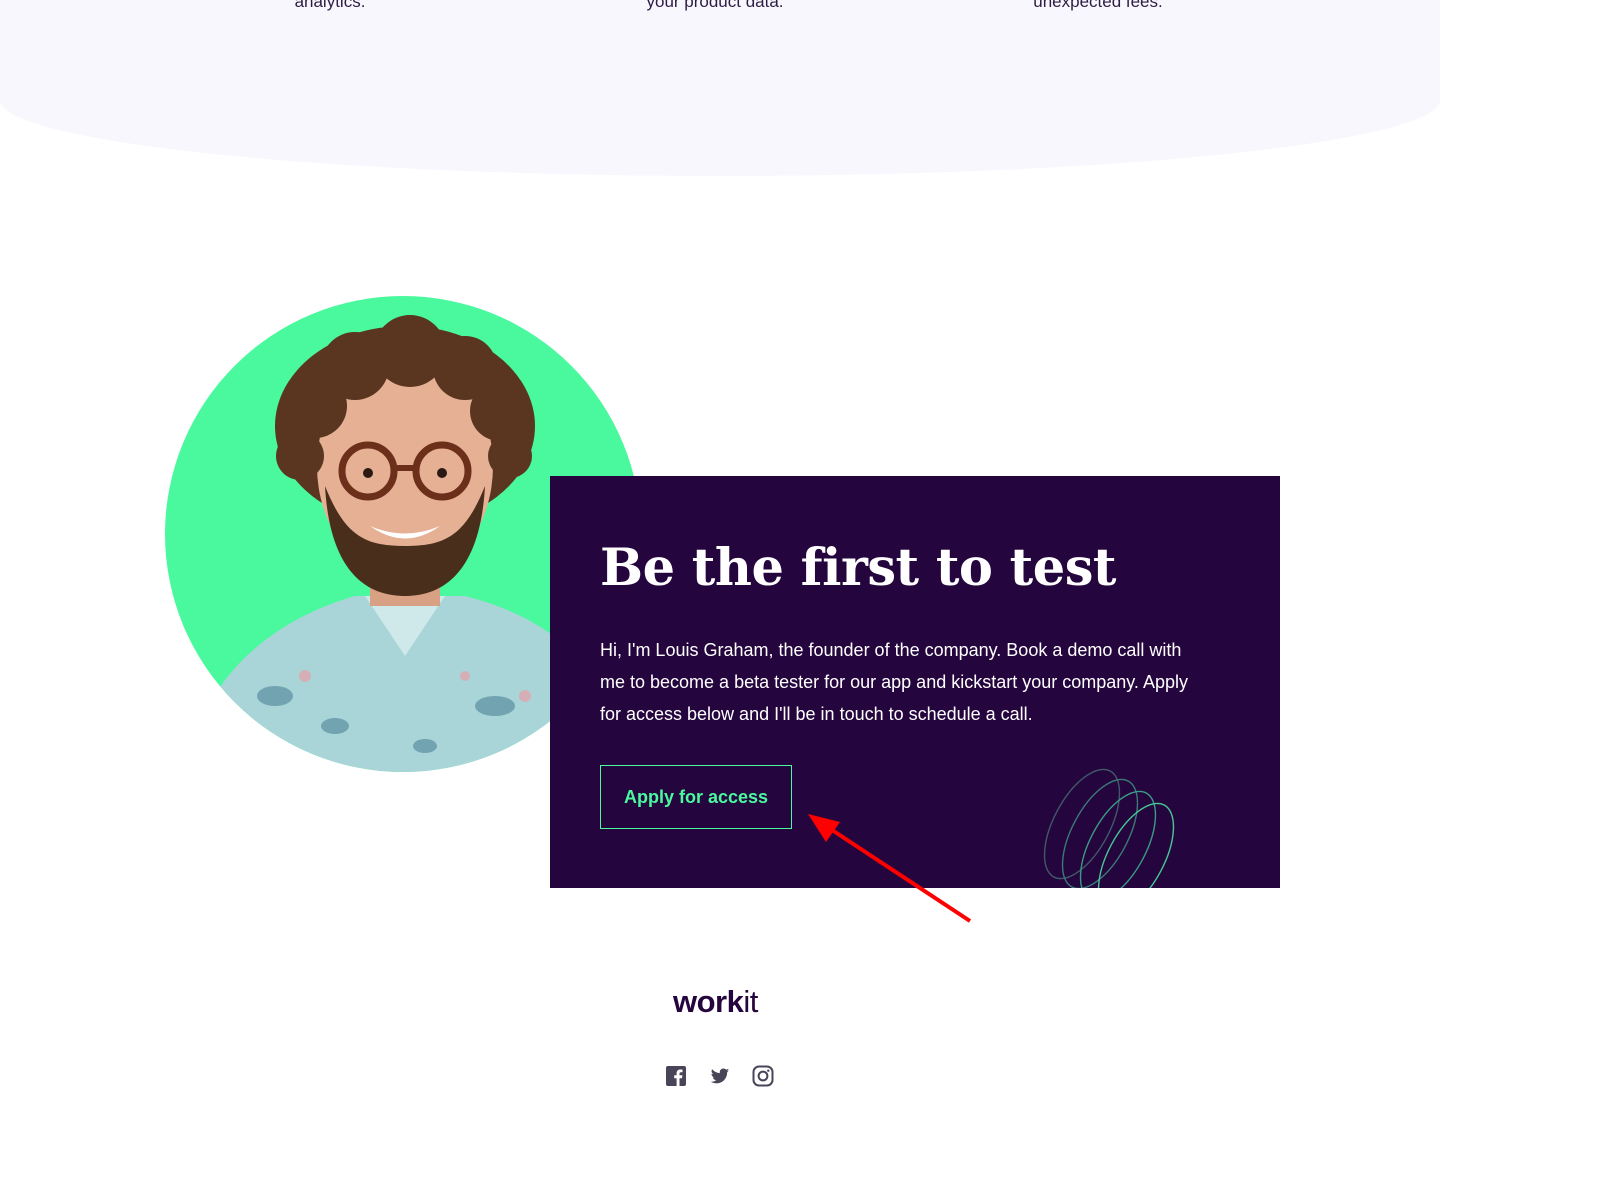 This screenshot has width=1601, height=1189. What do you see at coordinates (890, 868) in the screenshot?
I see `annotation-arrow` at bounding box center [890, 868].